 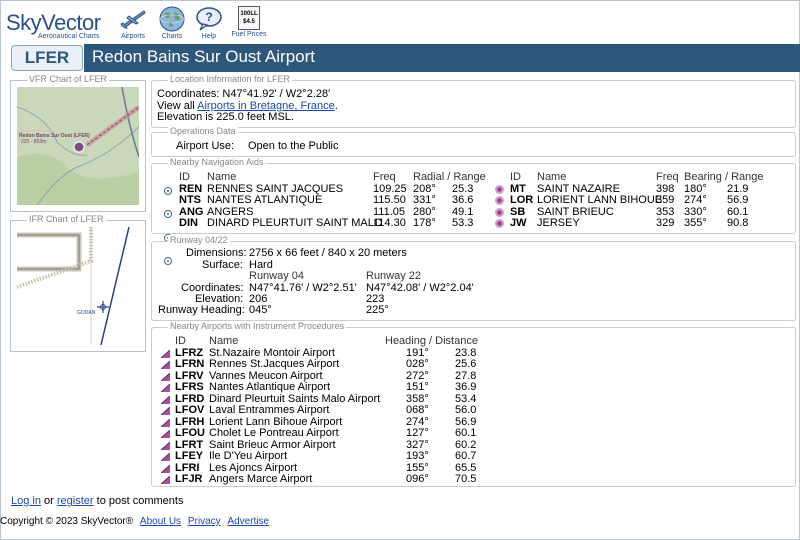 I want to click on about-us-link: About Us, so click(x=160, y=521).